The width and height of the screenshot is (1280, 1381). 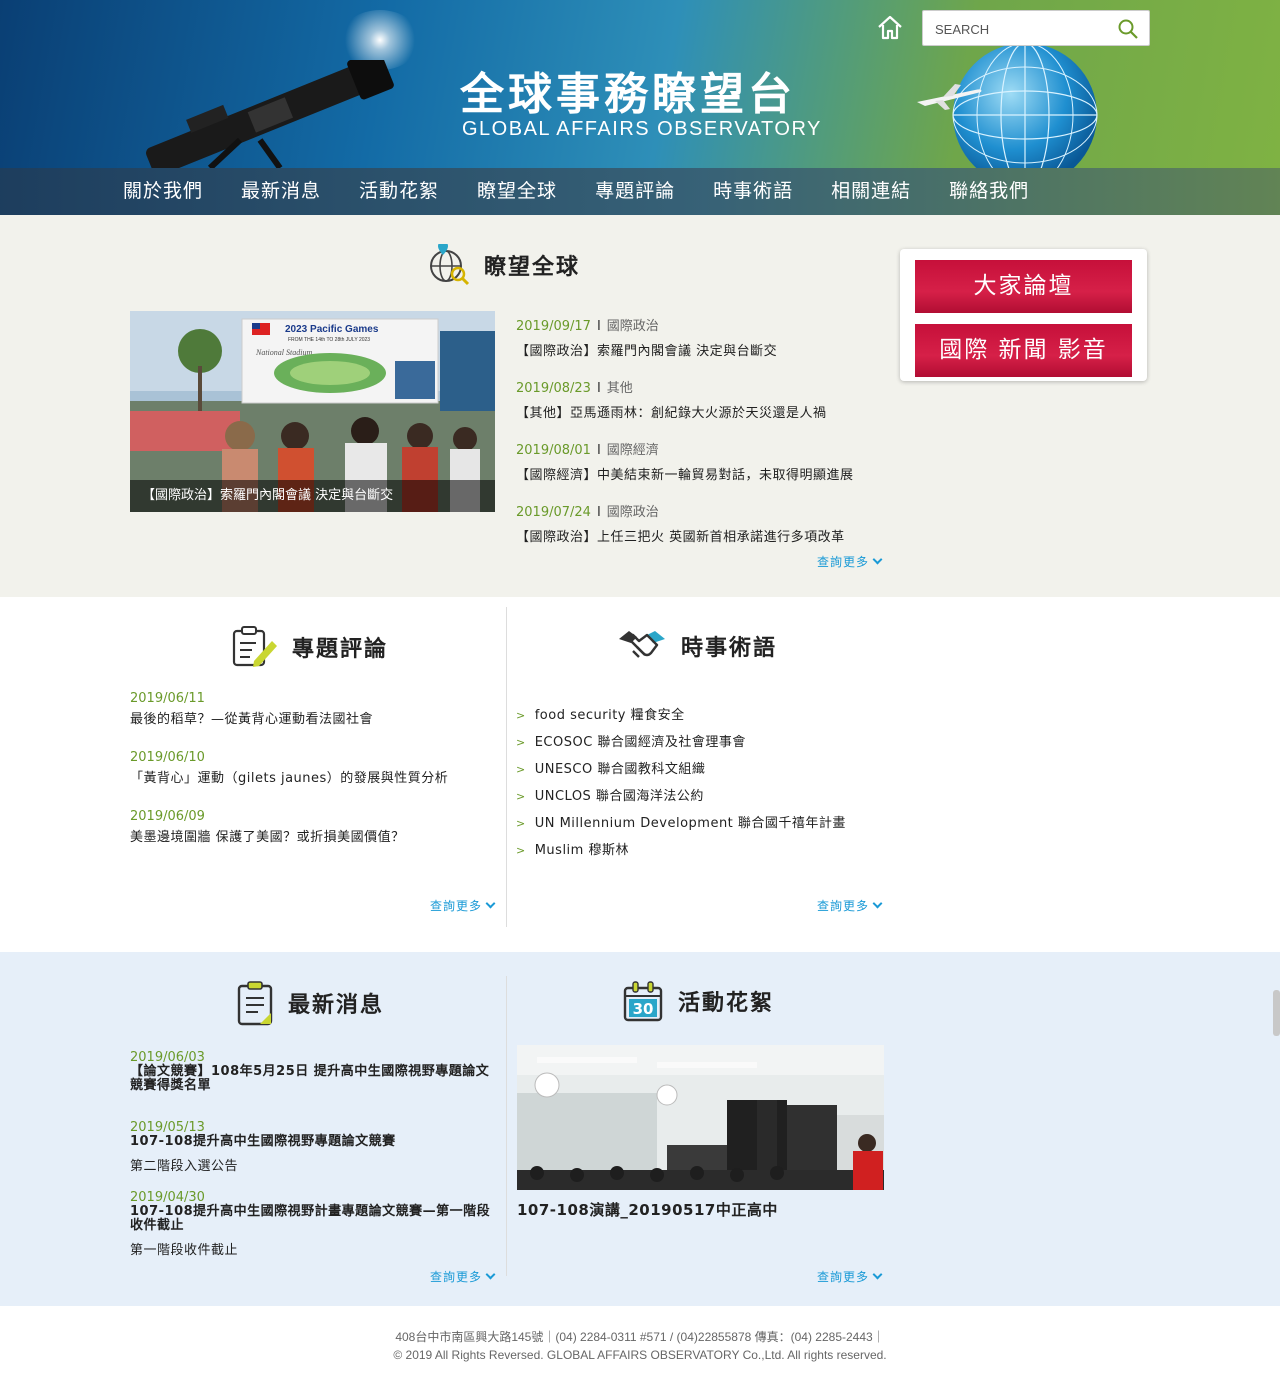 What do you see at coordinates (690, 823) in the screenshot?
I see `term-label: UN Millennium Development 聯合國千禧年計畫` at bounding box center [690, 823].